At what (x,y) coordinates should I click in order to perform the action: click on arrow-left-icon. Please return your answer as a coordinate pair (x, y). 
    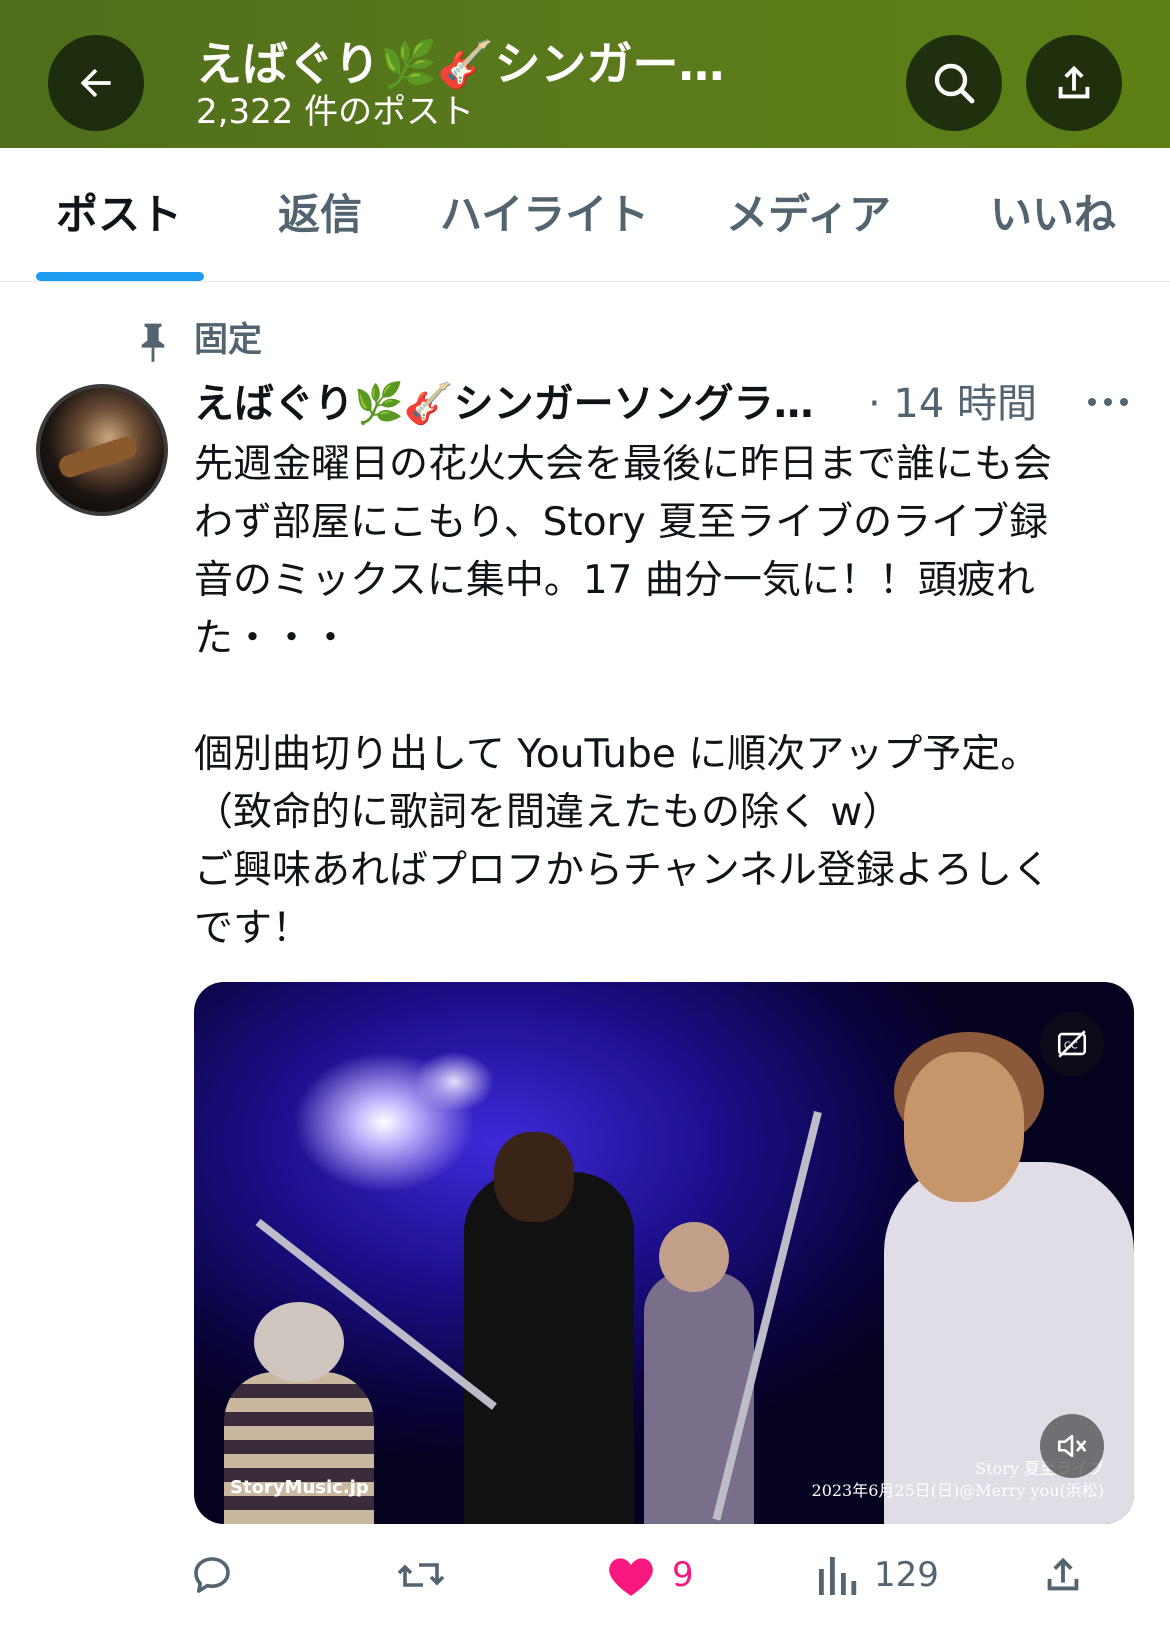
    Looking at the image, I should click on (95, 83).